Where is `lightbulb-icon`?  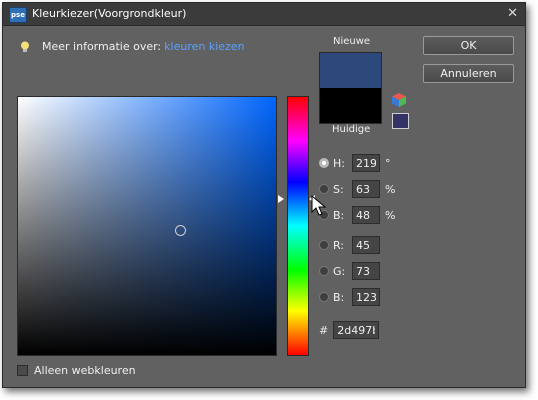
lightbulb-icon is located at coordinates (25, 46).